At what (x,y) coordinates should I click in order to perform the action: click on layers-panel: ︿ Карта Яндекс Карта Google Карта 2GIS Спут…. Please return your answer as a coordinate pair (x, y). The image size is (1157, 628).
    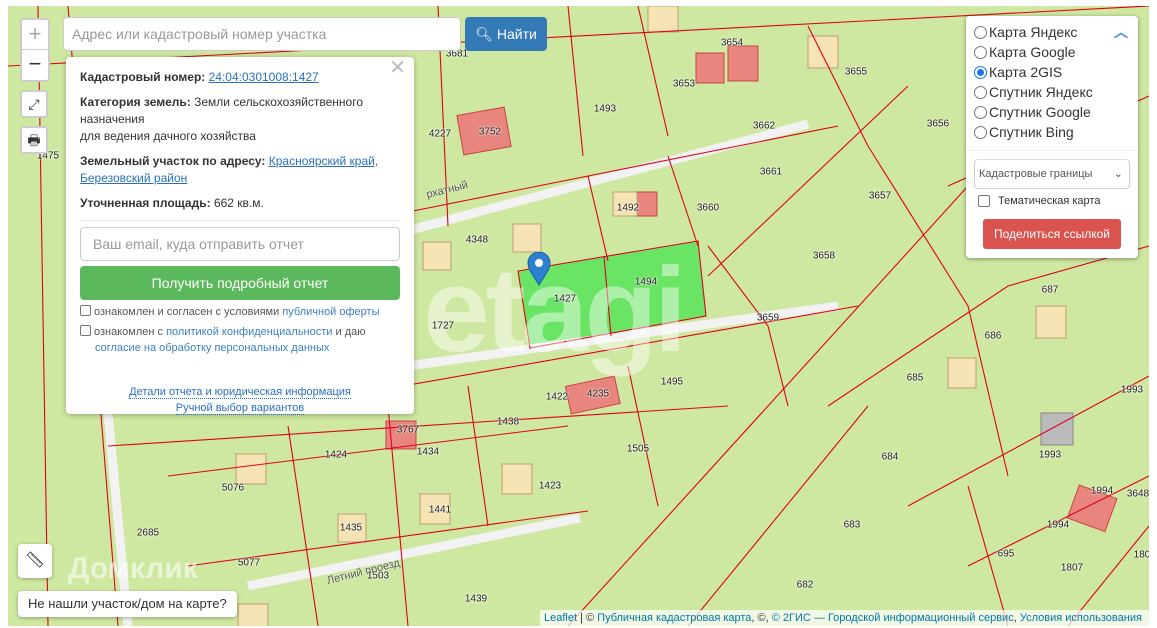
    Looking at the image, I should click on (1052, 137).